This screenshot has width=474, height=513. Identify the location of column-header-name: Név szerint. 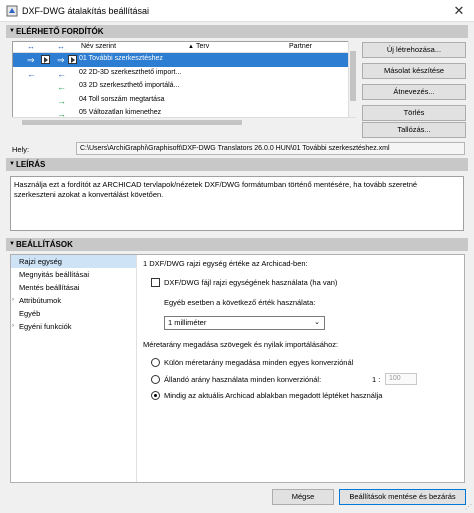
(98, 46).